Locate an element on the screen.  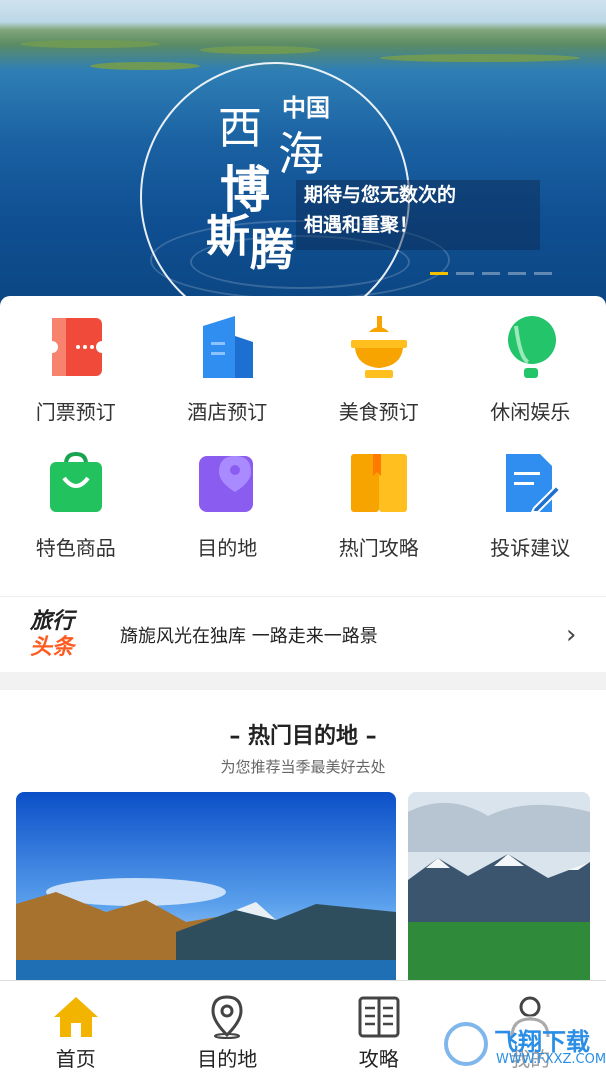
category-food: 美食预订 is located at coordinates (379, 382).